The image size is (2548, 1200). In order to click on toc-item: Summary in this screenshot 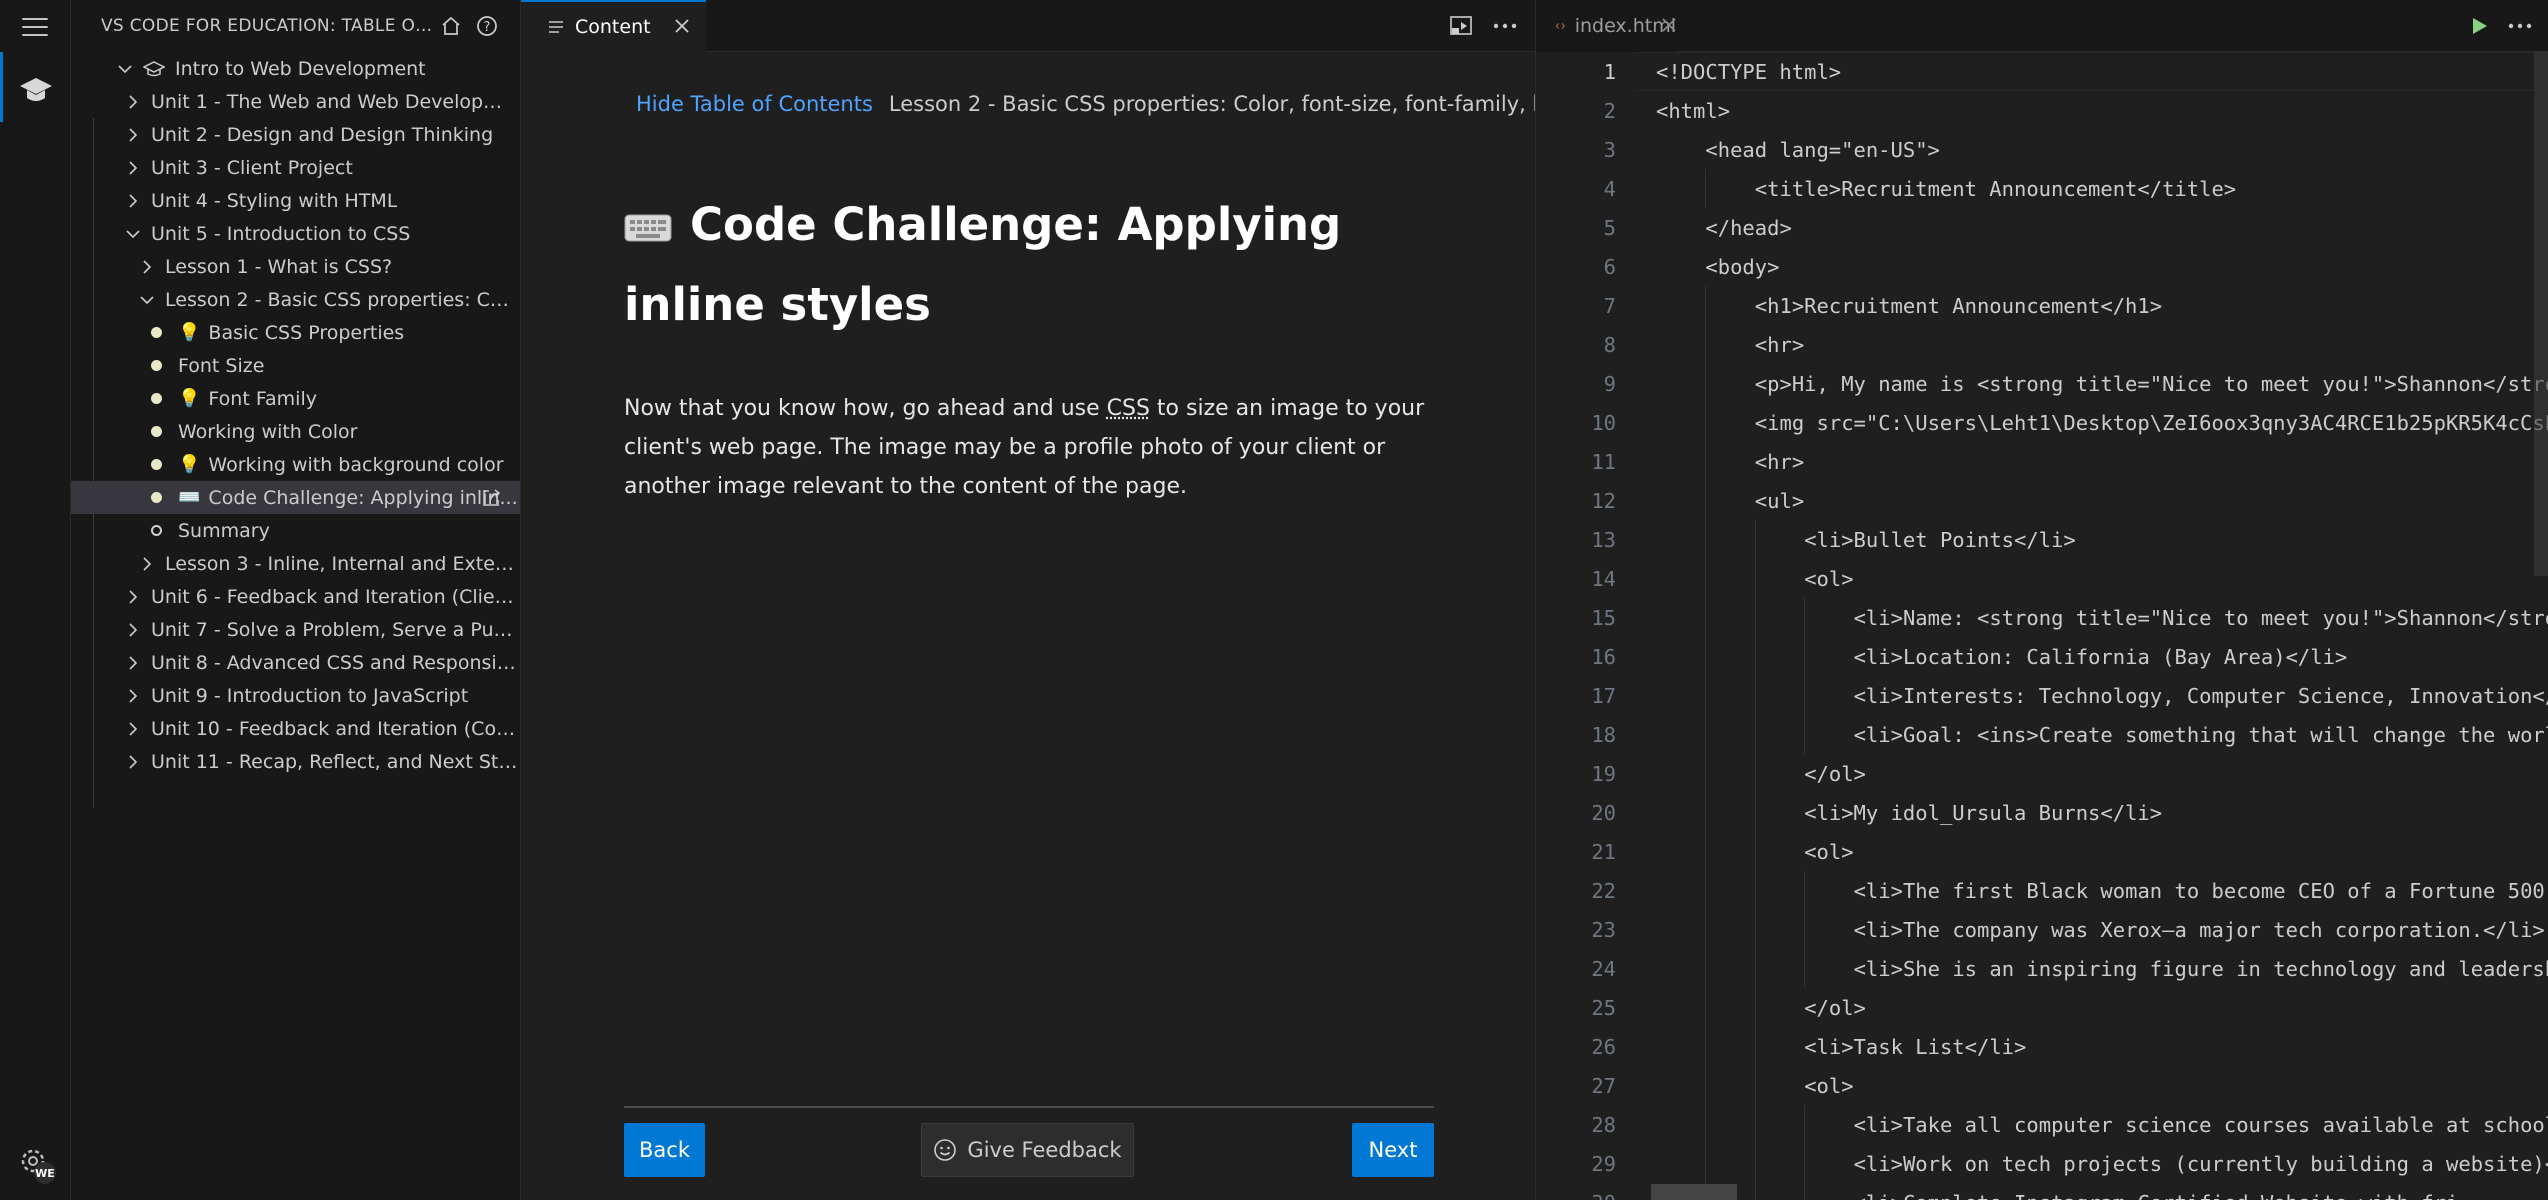, I will do `click(295, 530)`.